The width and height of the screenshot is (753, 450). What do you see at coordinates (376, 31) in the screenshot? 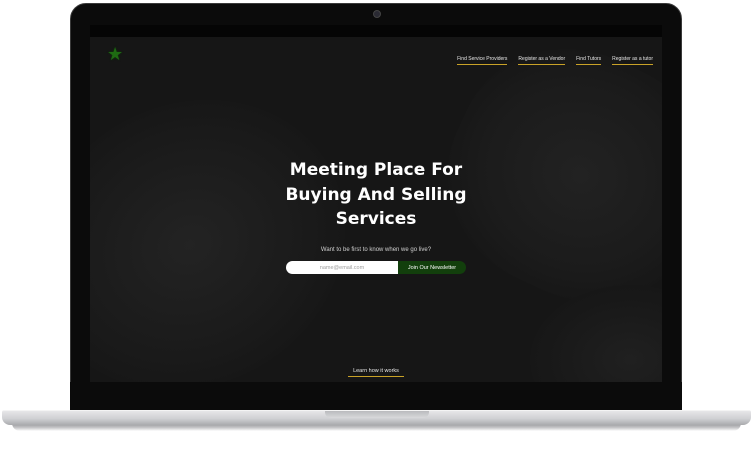
I see `screen-top-bar` at bounding box center [376, 31].